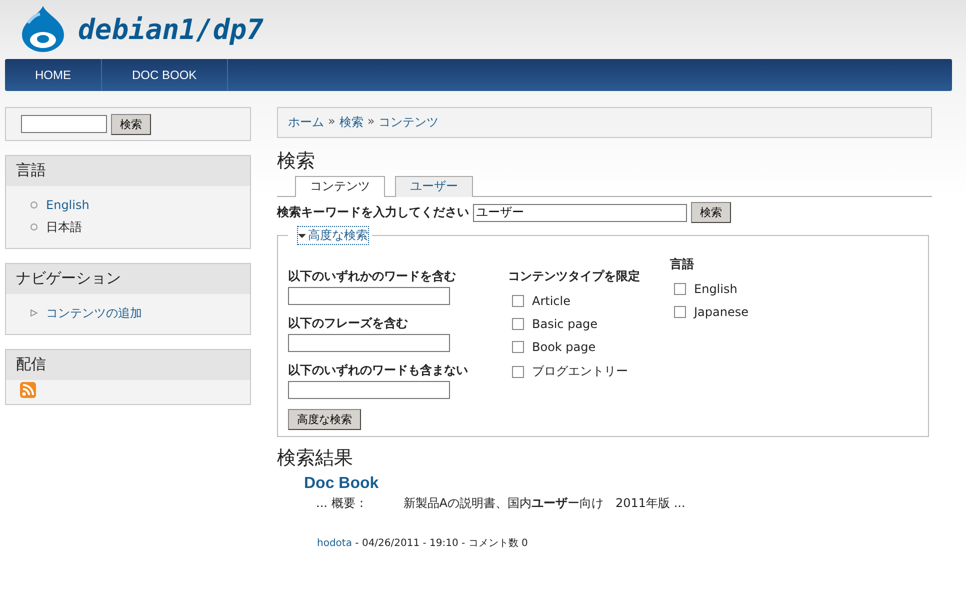  Describe the element at coordinates (68, 205) in the screenshot. I see `sidebar-link: English` at that location.